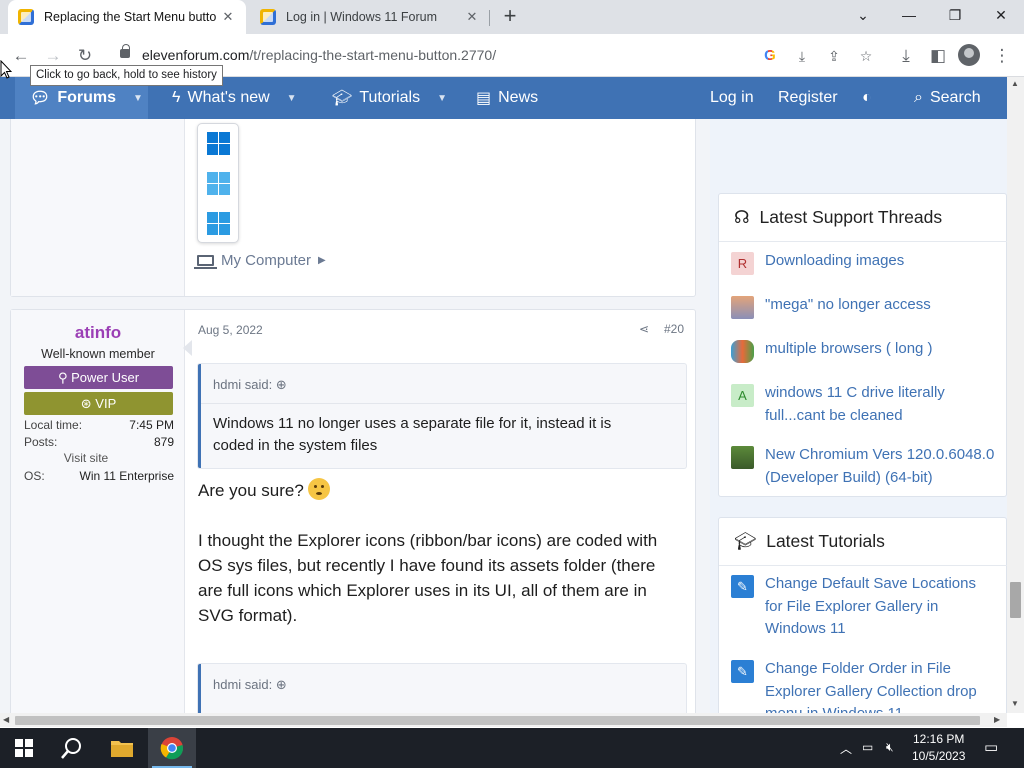 The height and width of the screenshot is (768, 1024). What do you see at coordinates (969, 55) in the screenshot?
I see `profile-avatar` at bounding box center [969, 55].